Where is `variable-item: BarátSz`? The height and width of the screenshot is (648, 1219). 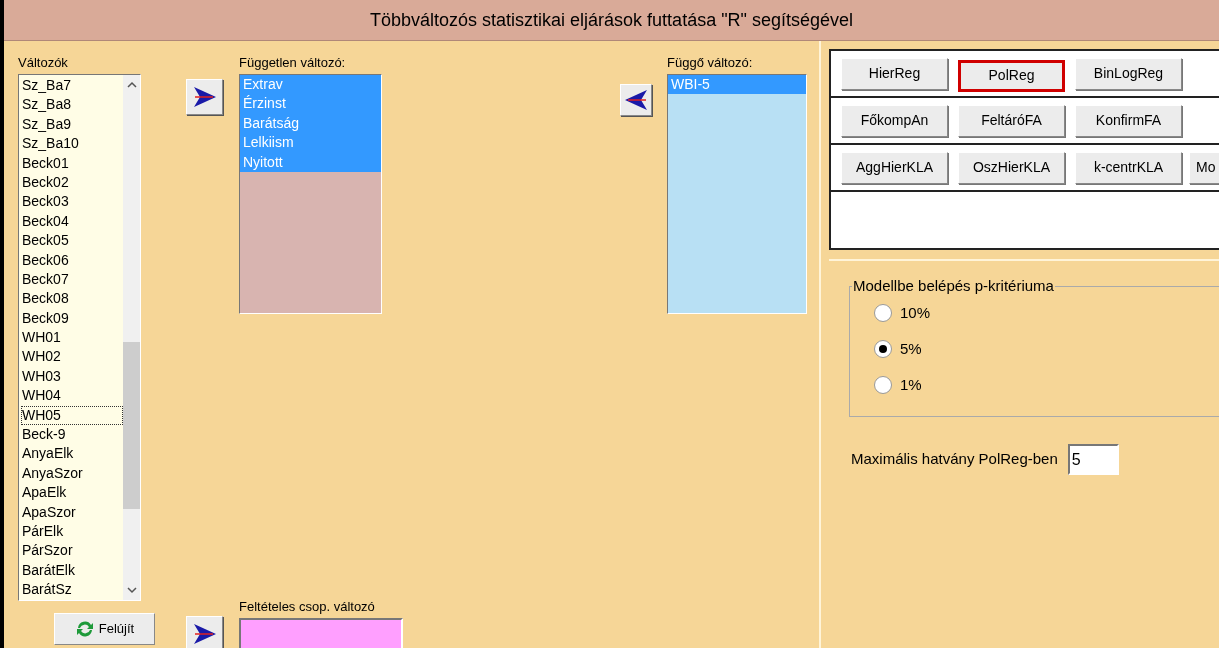
variable-item: BarátSz is located at coordinates (72, 590).